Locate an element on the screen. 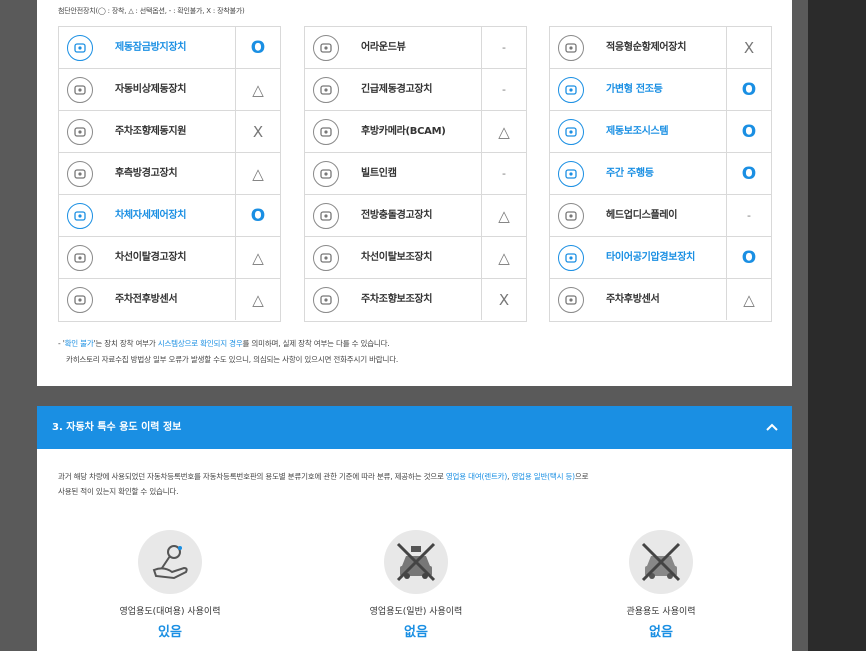  device-label: 전방충돌경고장치 is located at coordinates (397, 215).